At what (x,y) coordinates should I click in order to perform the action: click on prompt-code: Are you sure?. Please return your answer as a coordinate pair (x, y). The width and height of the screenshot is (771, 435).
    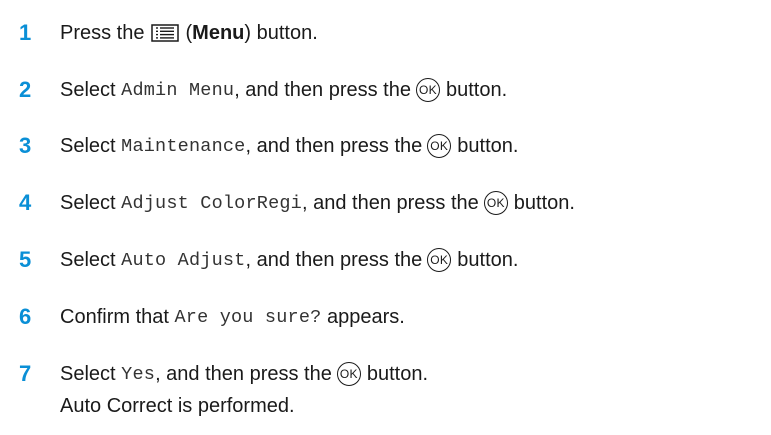
    Looking at the image, I should click on (248, 317).